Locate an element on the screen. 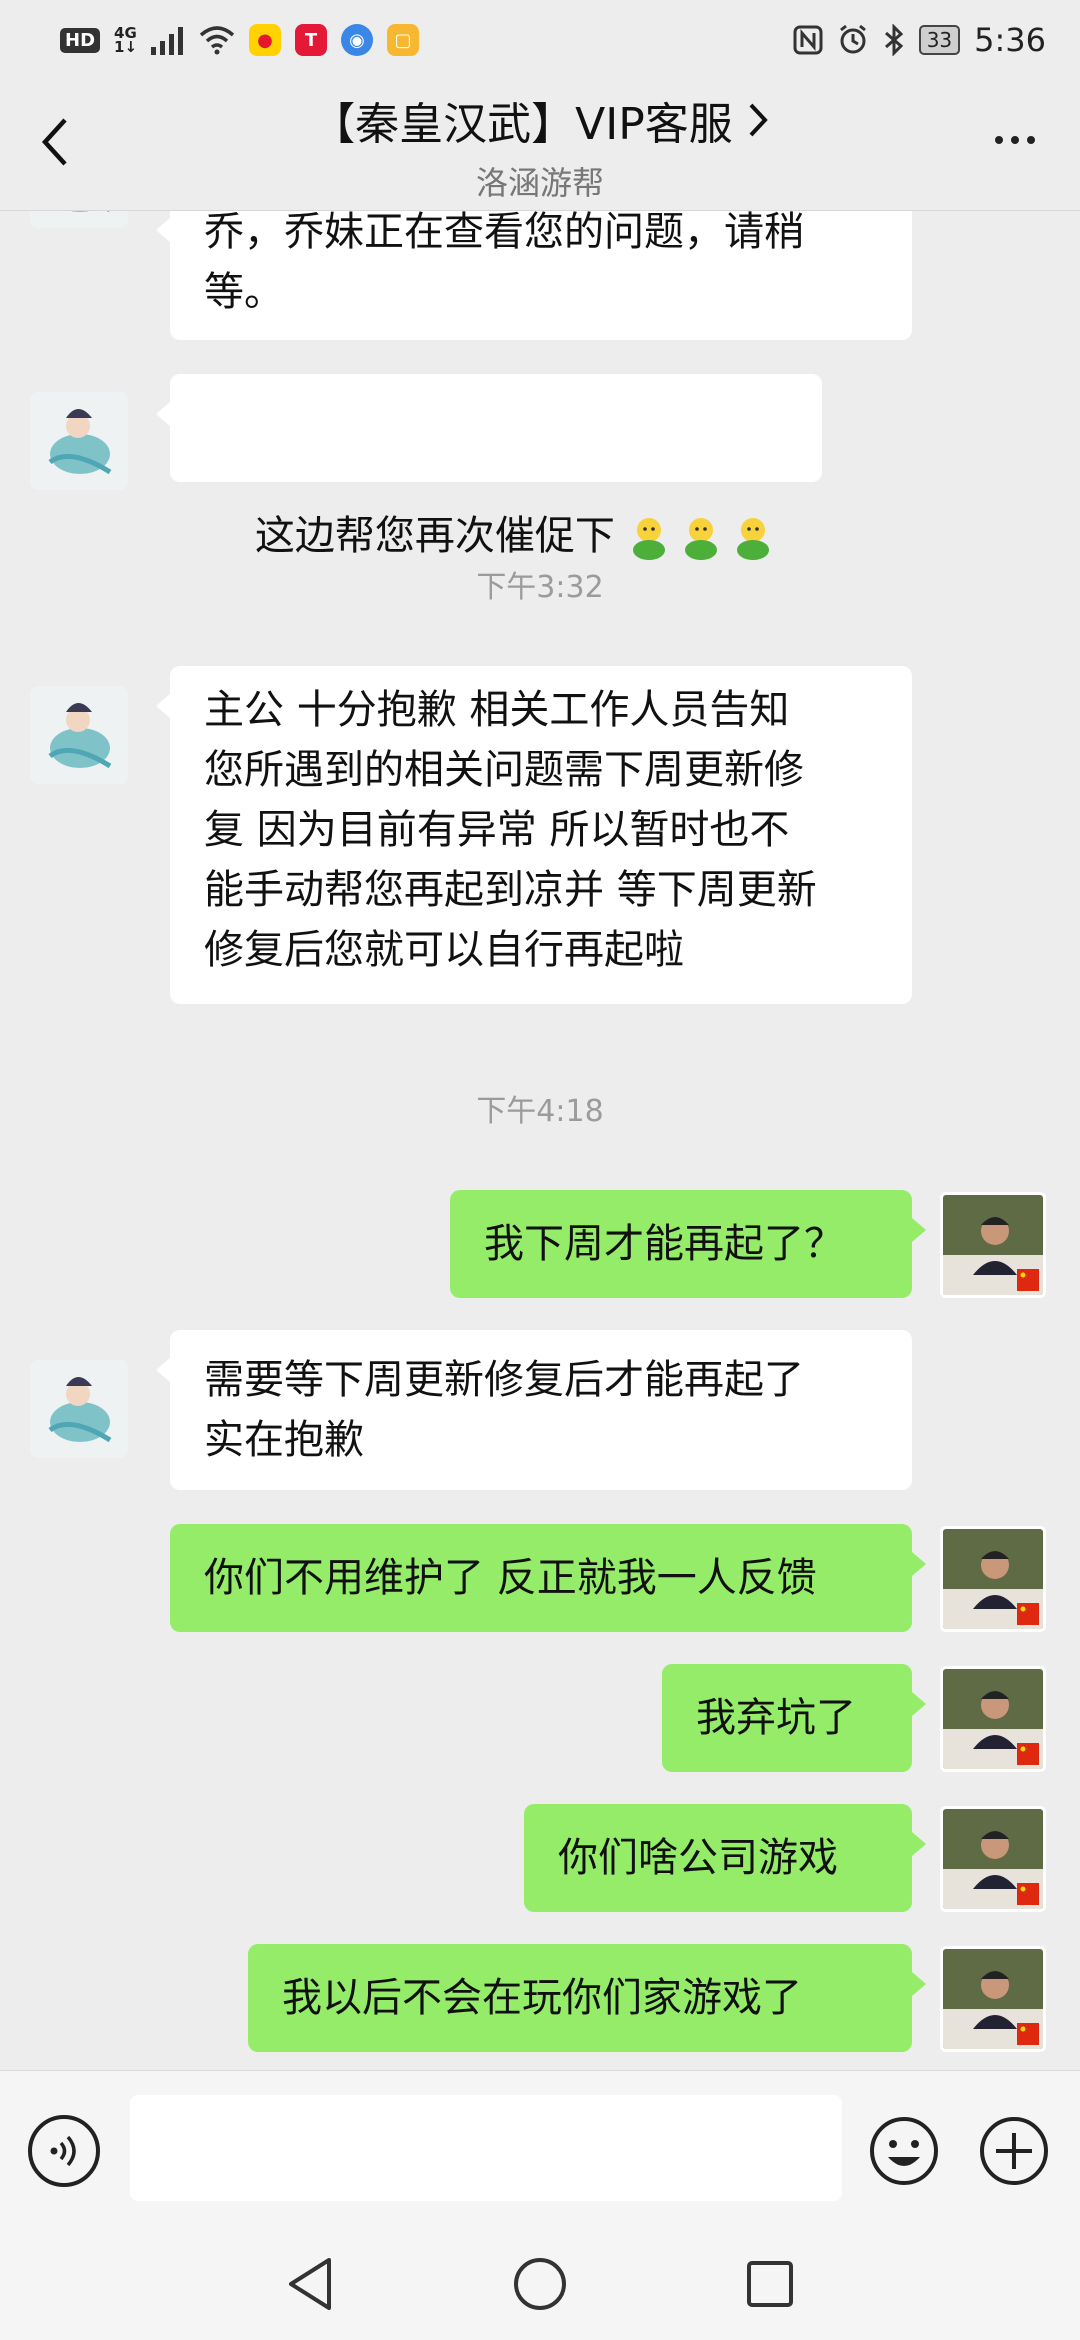 The height and width of the screenshot is (2340, 1080). emoji-button is located at coordinates (904, 2151).